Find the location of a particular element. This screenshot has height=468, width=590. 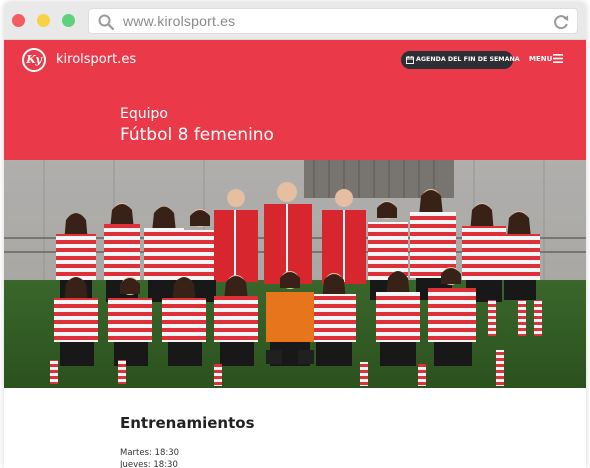

agenda-button: AGENDA DEL FIN DE SEMANA is located at coordinates (460, 60).